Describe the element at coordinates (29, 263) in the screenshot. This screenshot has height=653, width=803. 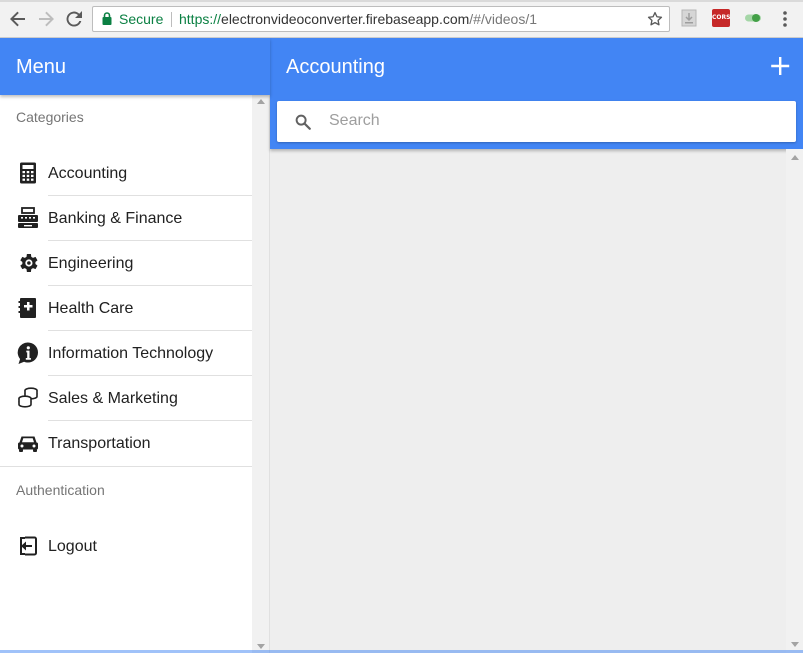
I see `gear-icon` at that location.